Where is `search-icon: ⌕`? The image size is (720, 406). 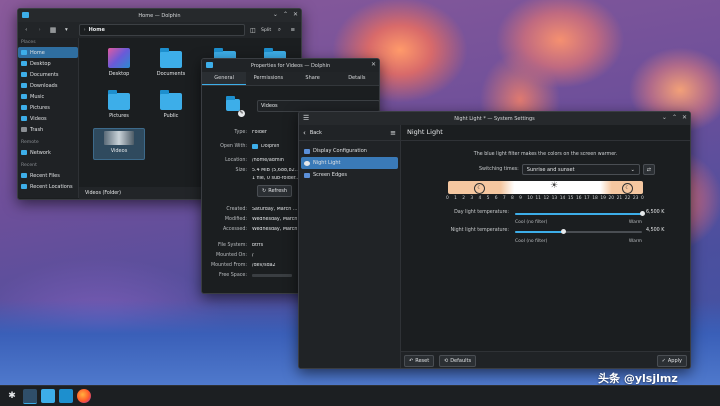 search-icon: ⌕ is located at coordinates (279, 30).